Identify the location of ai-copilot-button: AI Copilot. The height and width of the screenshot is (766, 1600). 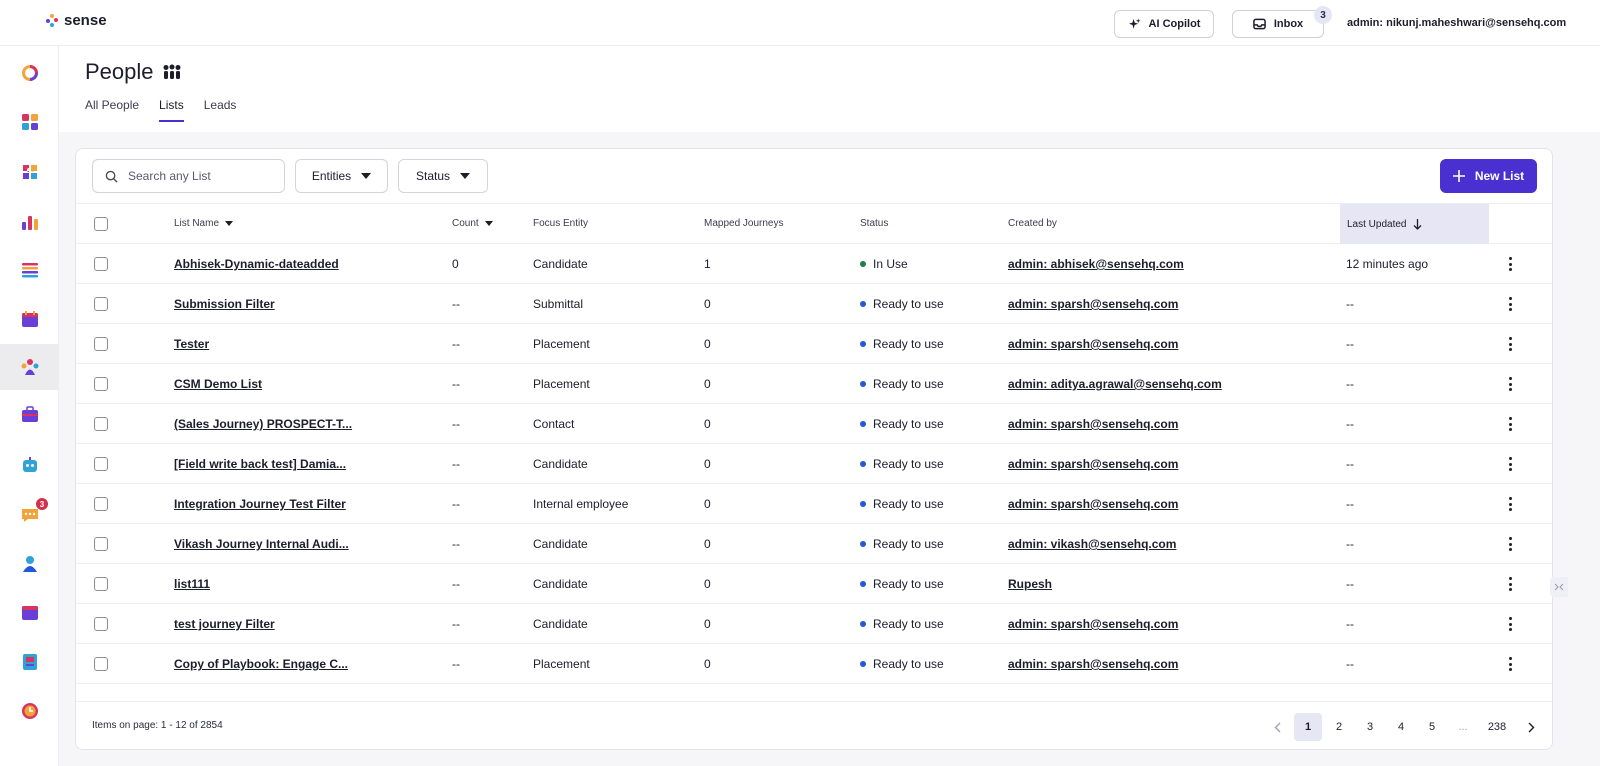
(1164, 24).